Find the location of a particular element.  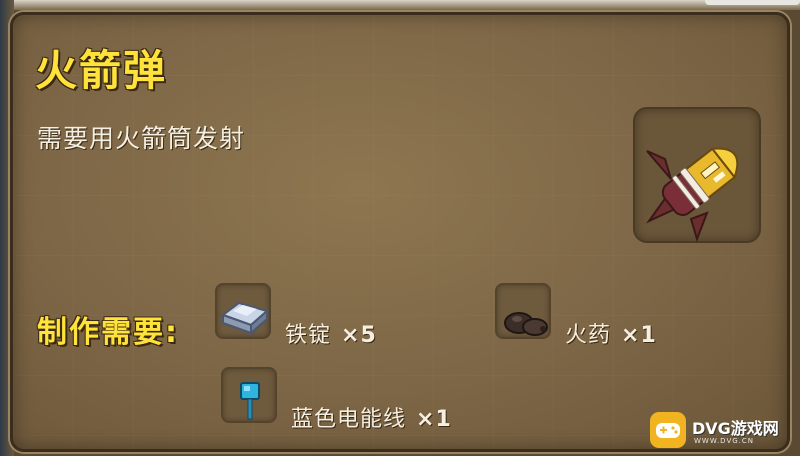

material-blue-wire: 蓝色电能线 ×1 is located at coordinates (371, 417).